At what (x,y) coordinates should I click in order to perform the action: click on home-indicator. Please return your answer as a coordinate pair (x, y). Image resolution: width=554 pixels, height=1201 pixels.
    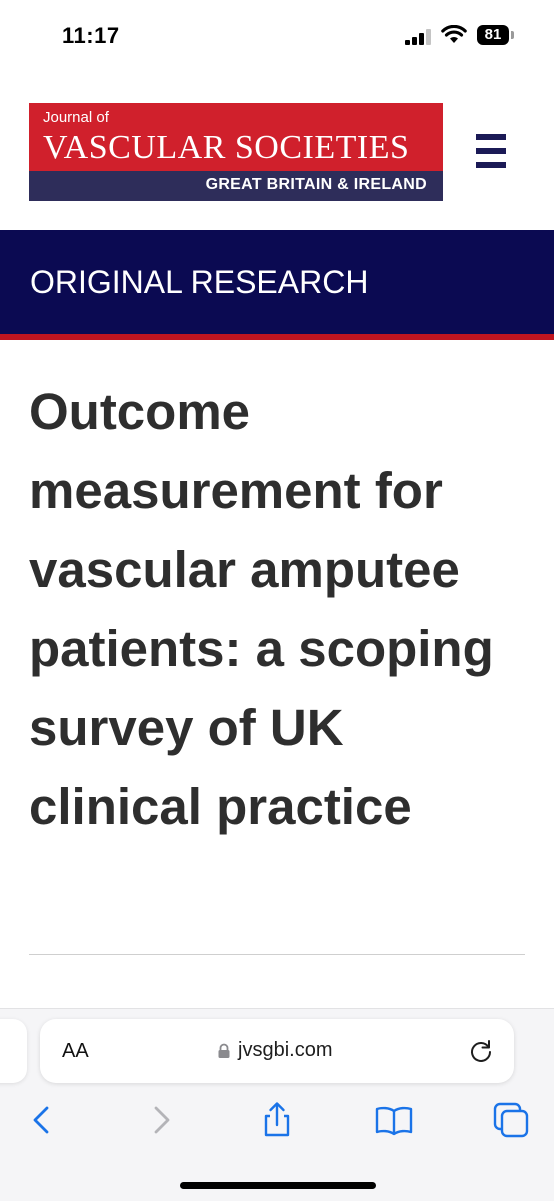
    Looking at the image, I should click on (278, 1185).